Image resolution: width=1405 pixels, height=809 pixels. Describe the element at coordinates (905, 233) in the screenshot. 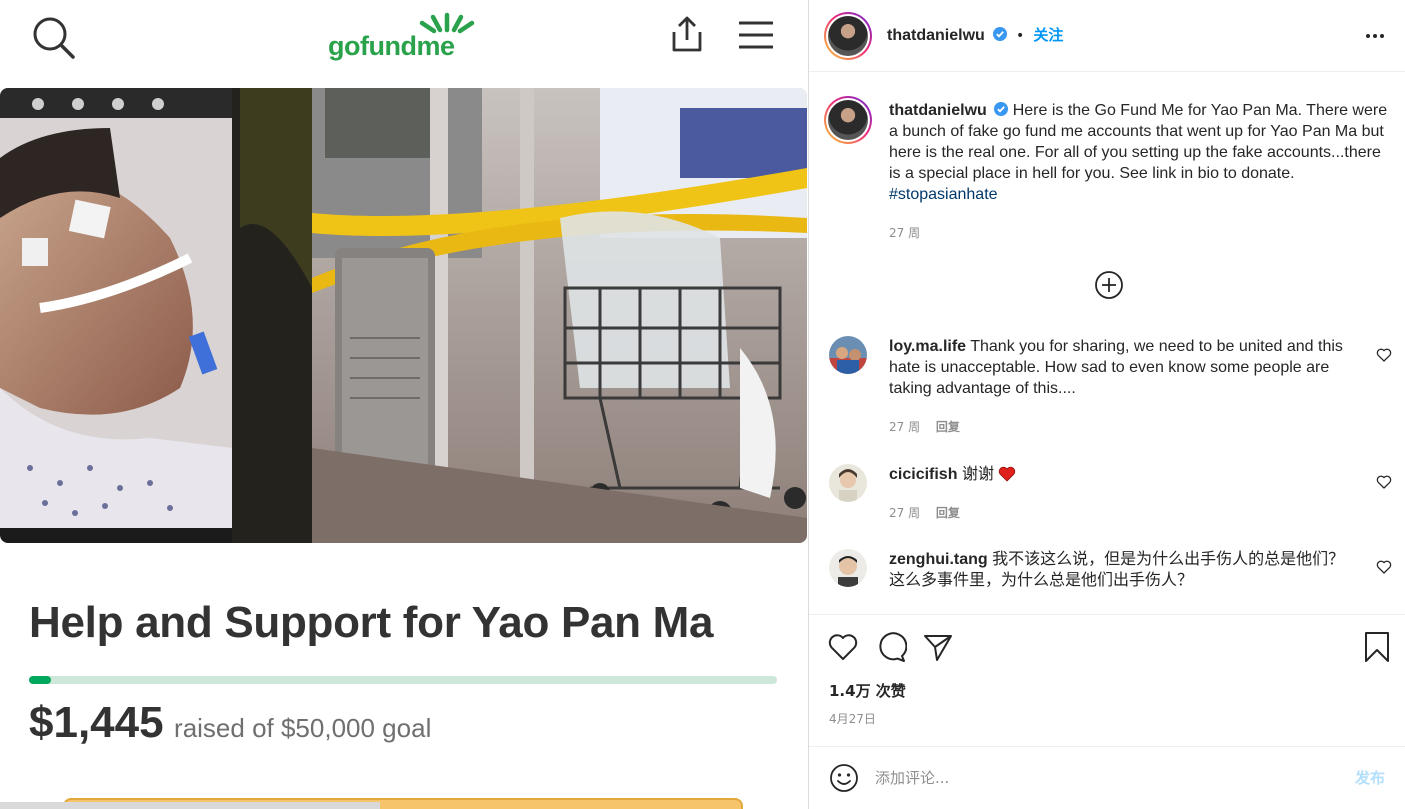

I see `caption-time: 27 周` at that location.